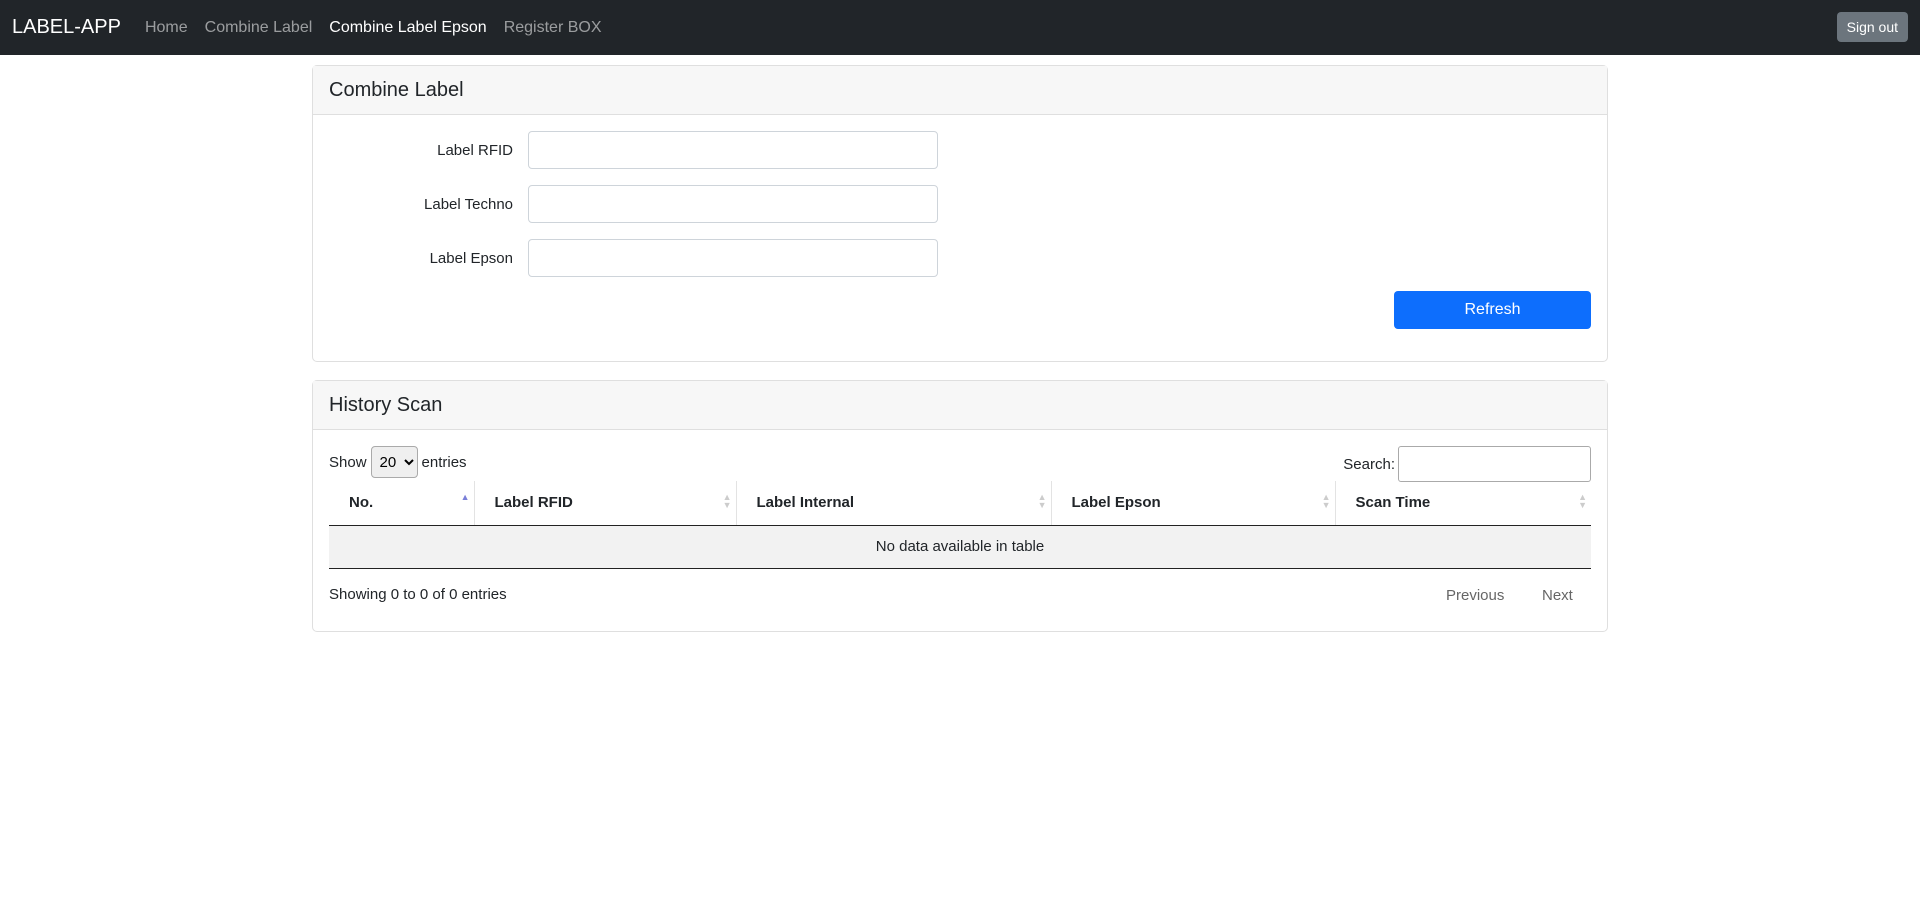  Describe the element at coordinates (1475, 595) in the screenshot. I see `previous-button: Previous` at that location.